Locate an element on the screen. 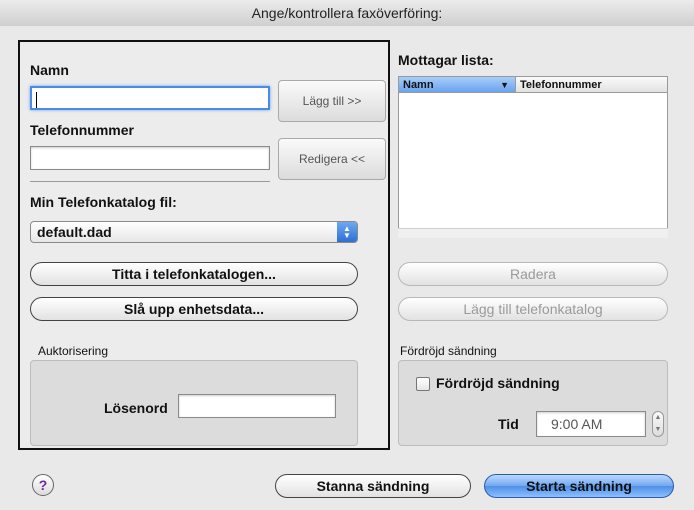  catalog-label: Min Telefonkatalog fil: is located at coordinates (103, 202).